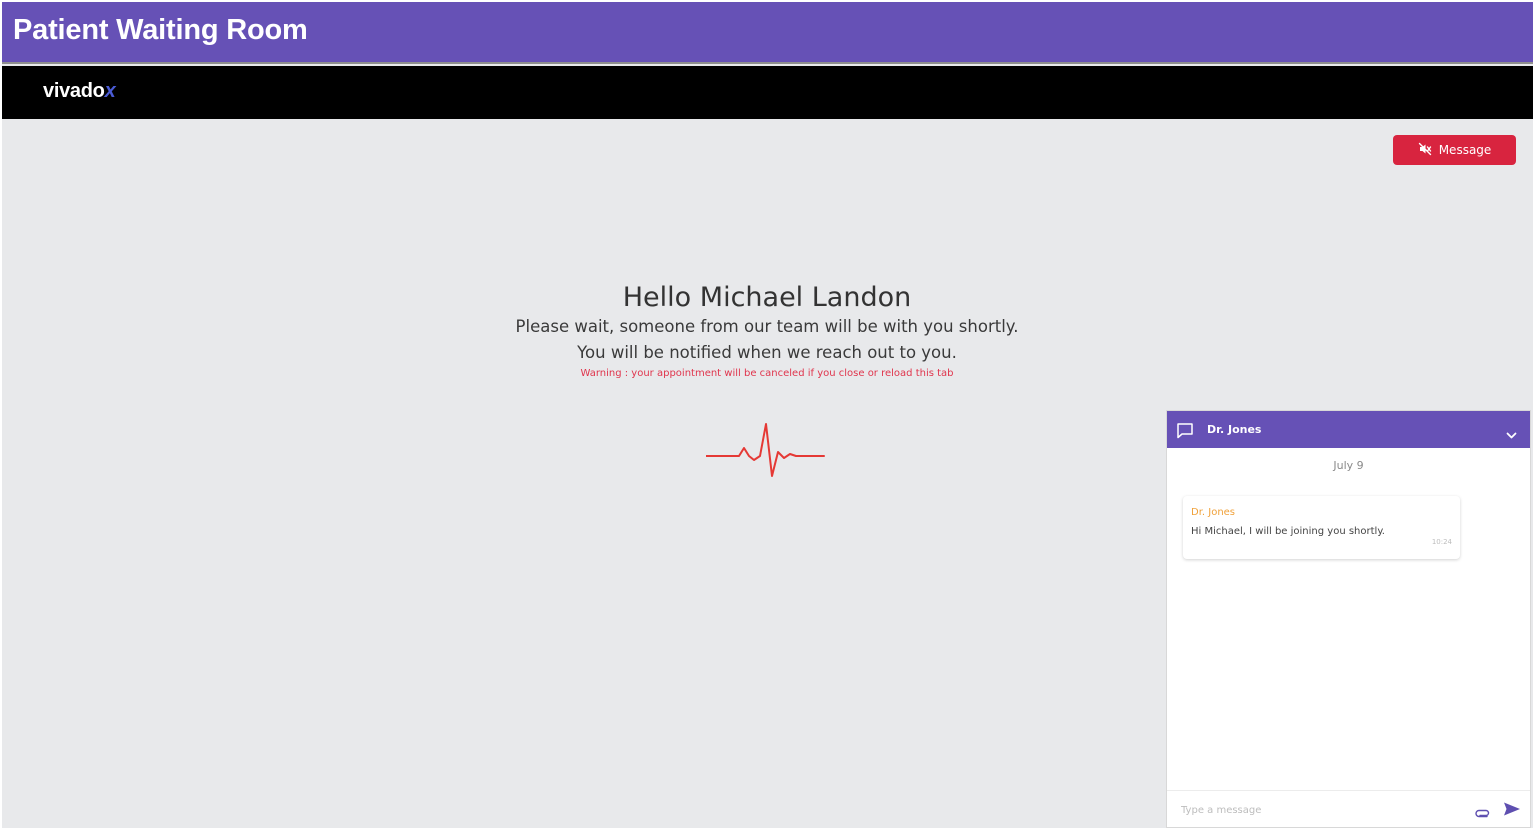 The image size is (1539, 835). I want to click on chevron-down-icon, so click(1511, 434).